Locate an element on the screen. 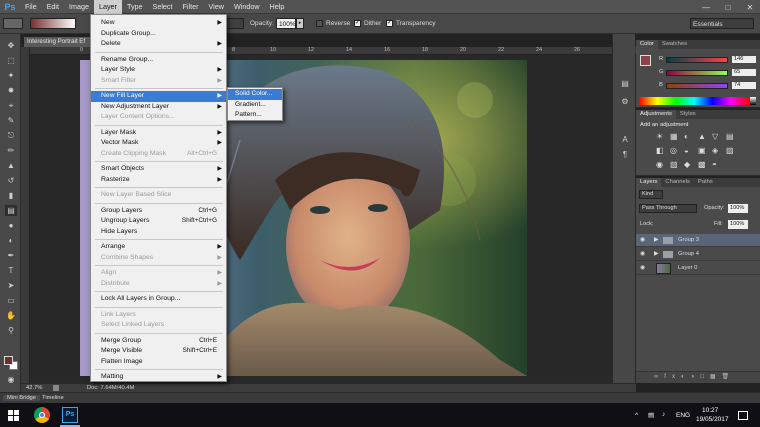 The image size is (760, 427). transparency-checkbox: ✓ is located at coordinates (389, 23).